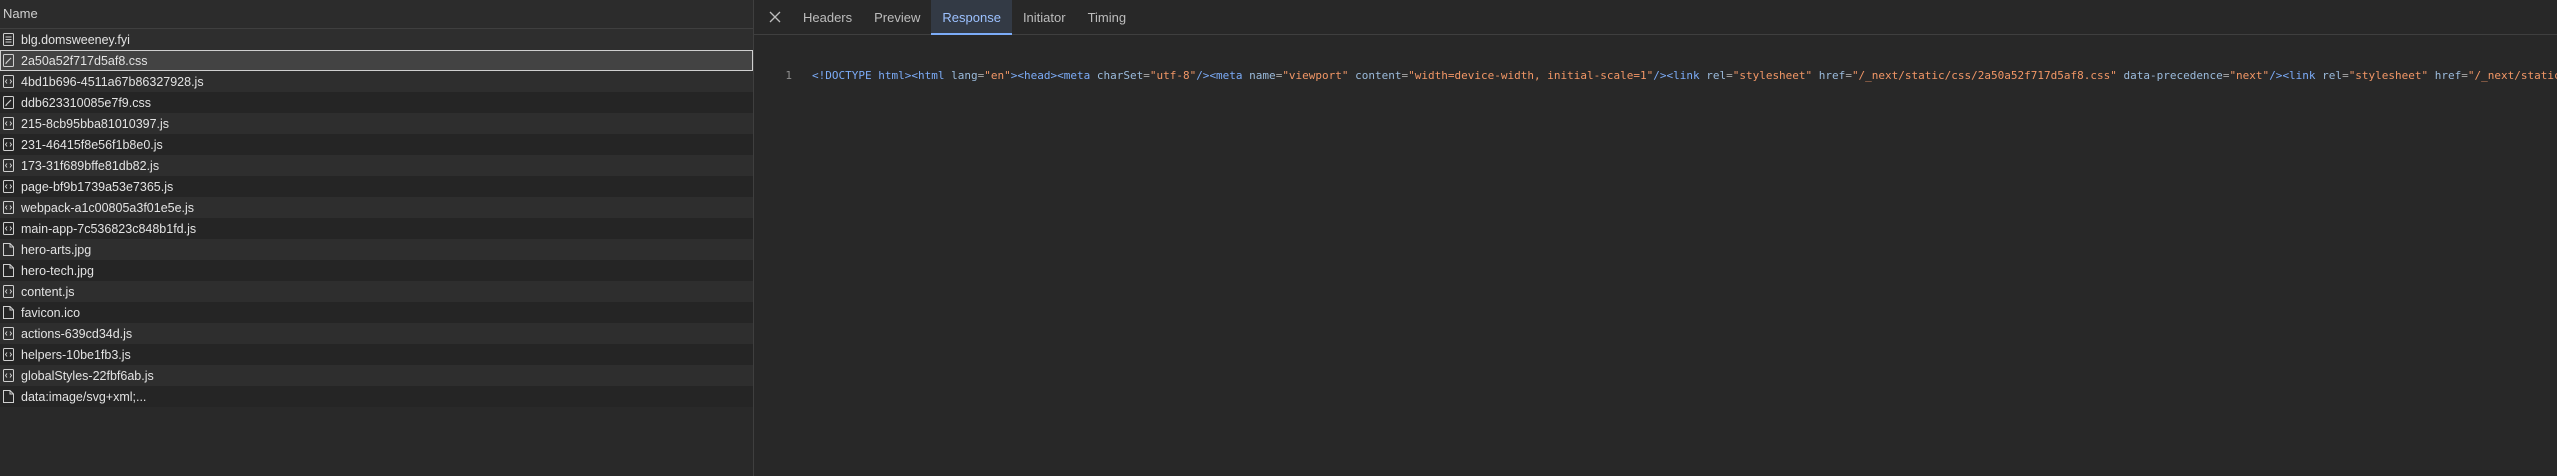 The image size is (2557, 476). Describe the element at coordinates (1037, 75) in the screenshot. I see `code-token: <head>` at that location.